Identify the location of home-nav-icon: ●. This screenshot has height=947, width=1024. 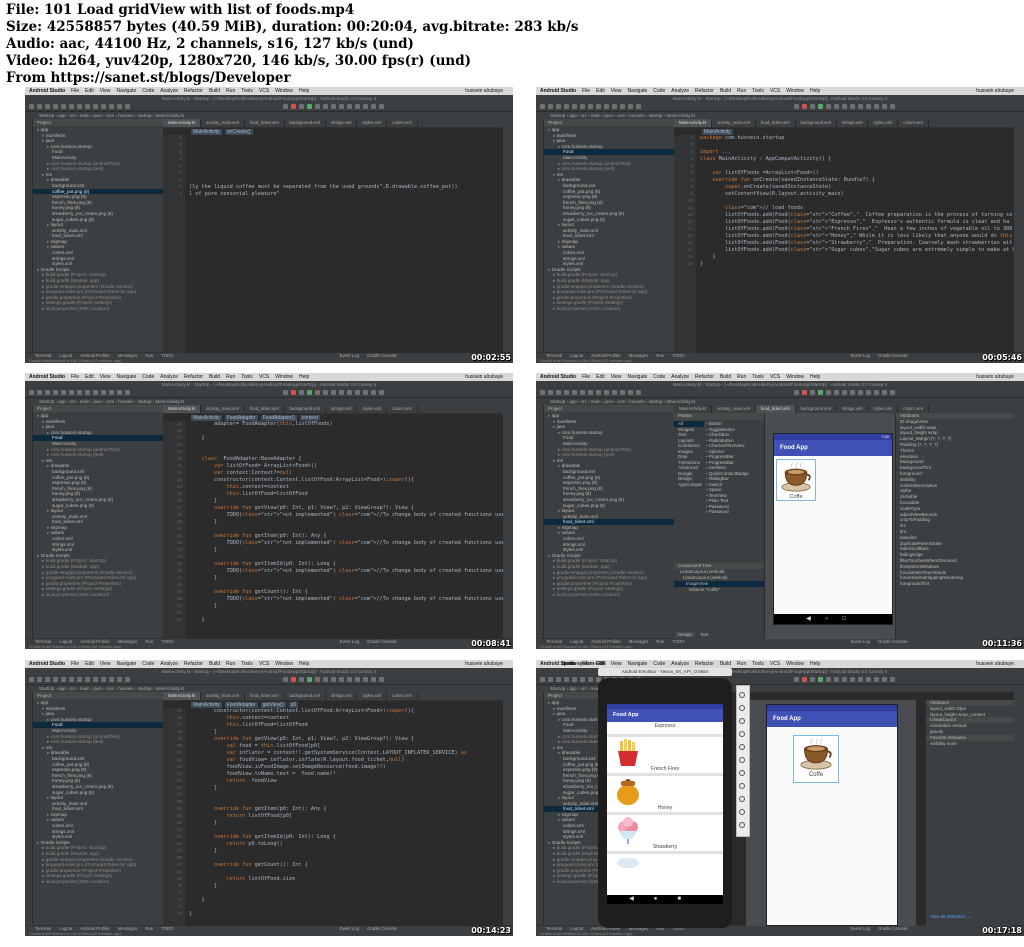
(666, 899).